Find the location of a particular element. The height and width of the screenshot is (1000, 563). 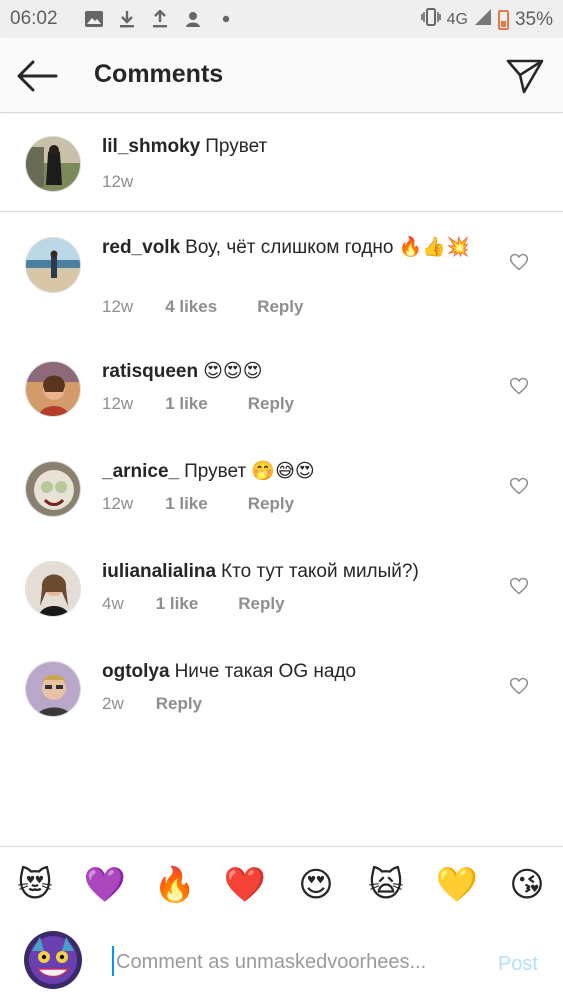

vibrate-icon is located at coordinates (430, 20).